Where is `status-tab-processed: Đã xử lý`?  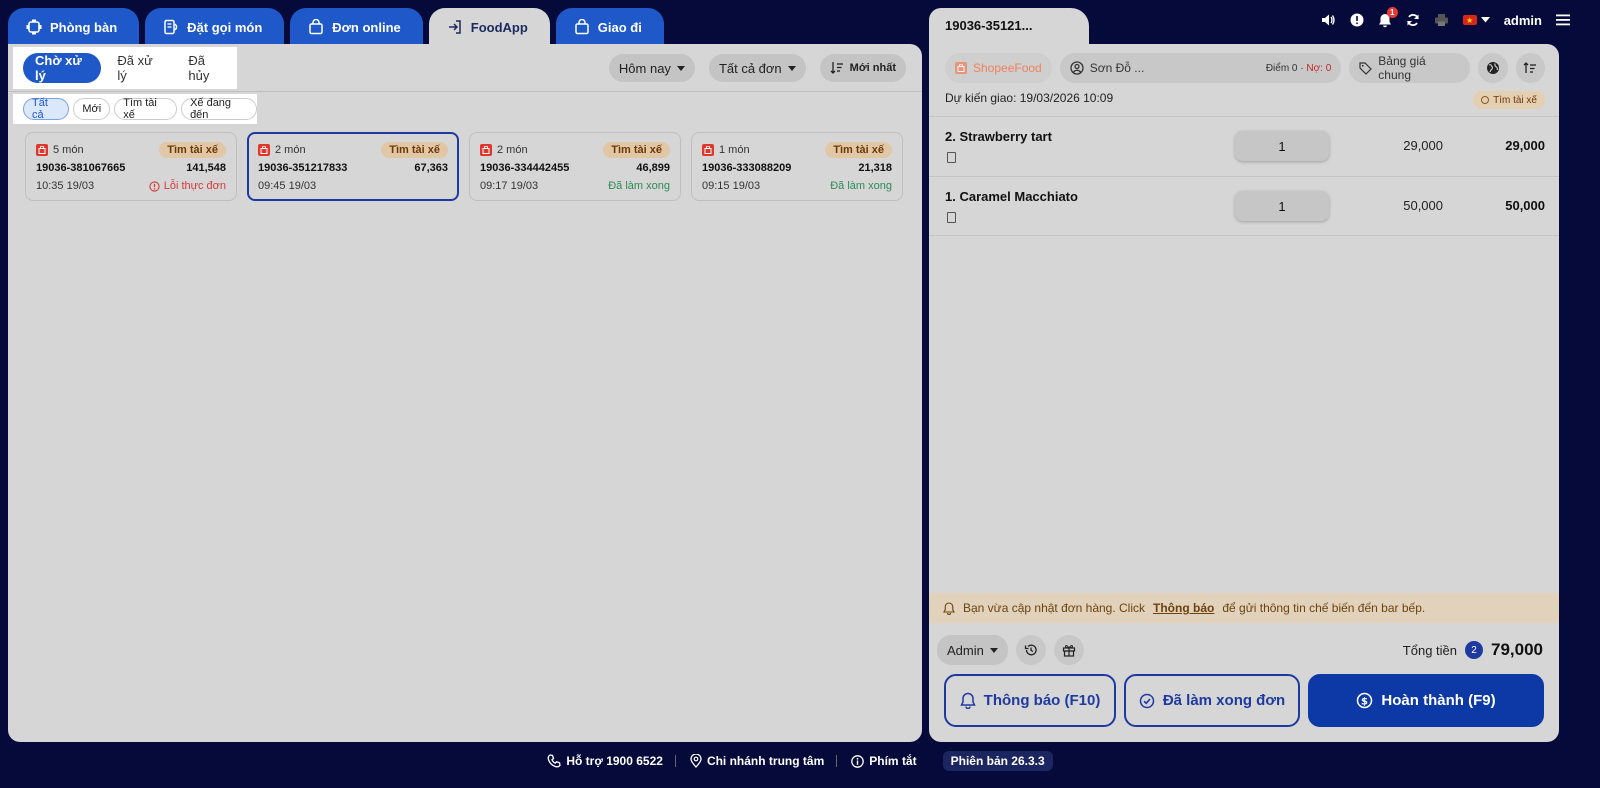
status-tab-processed: Đã xử lý is located at coordinates (138, 68).